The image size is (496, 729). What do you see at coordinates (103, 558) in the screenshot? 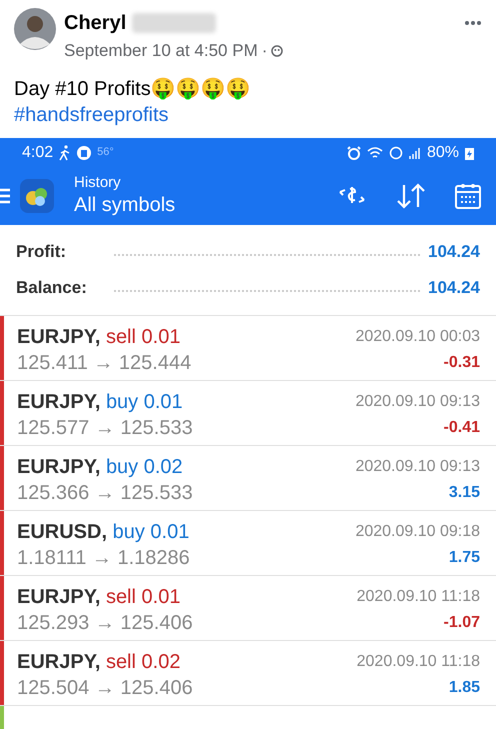
I see `trade-prices: 1.18111 → 1.18286` at bounding box center [103, 558].